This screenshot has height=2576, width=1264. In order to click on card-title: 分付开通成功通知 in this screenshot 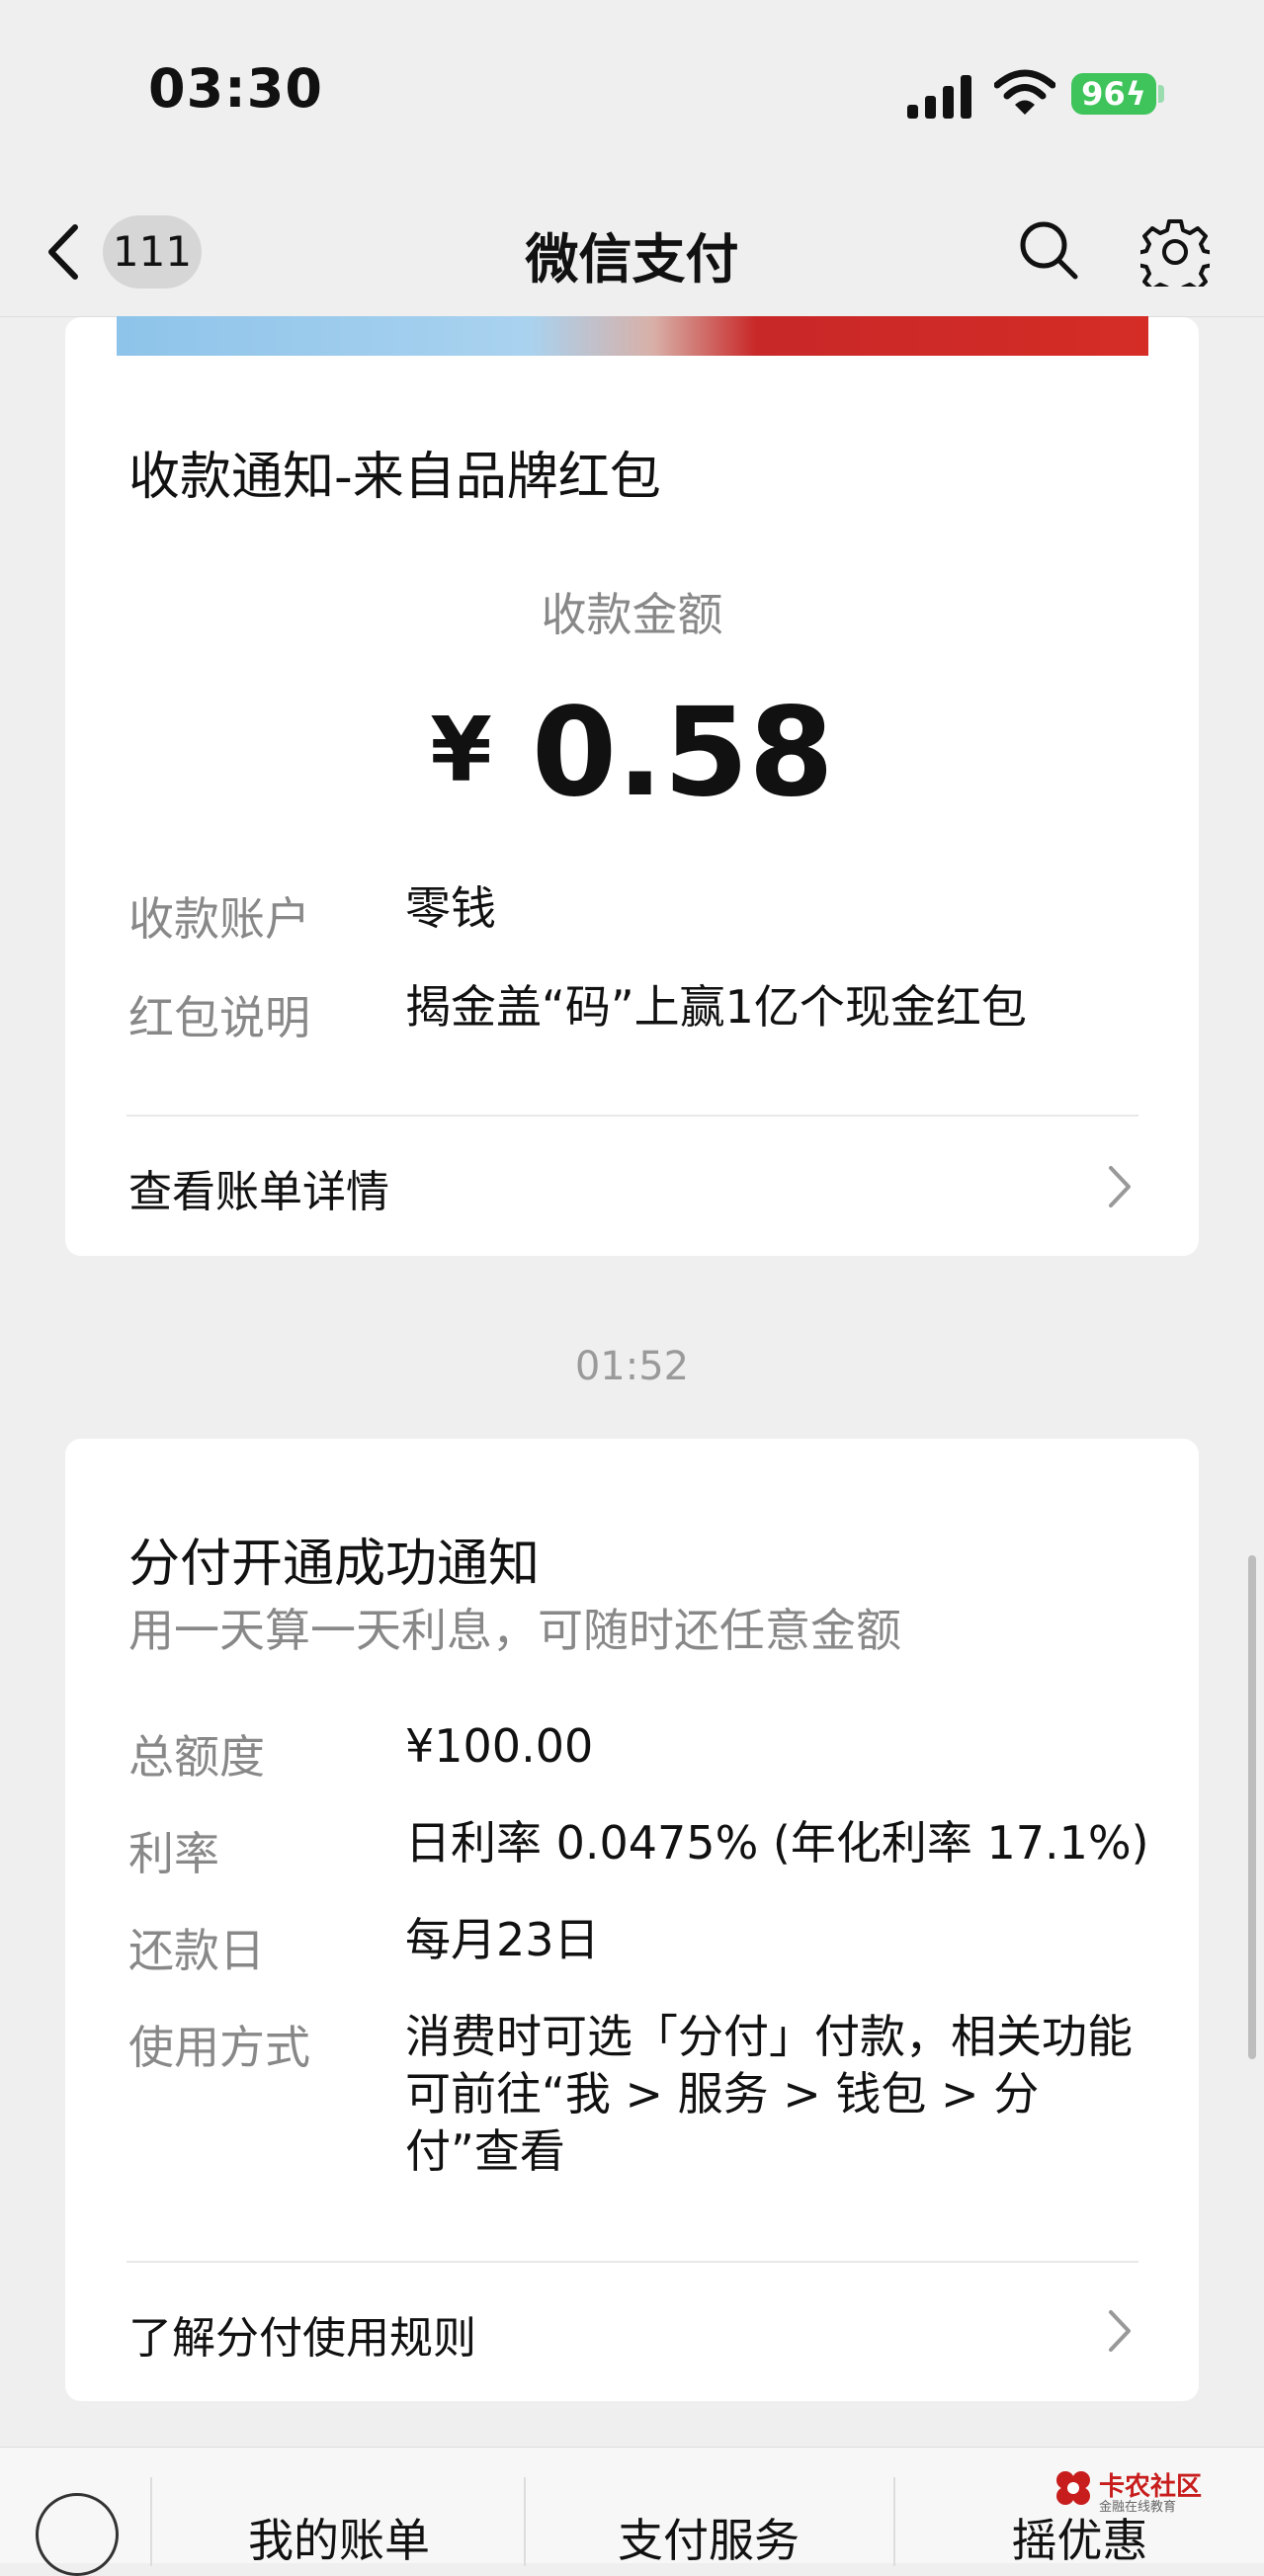, I will do `click(334, 1564)`.